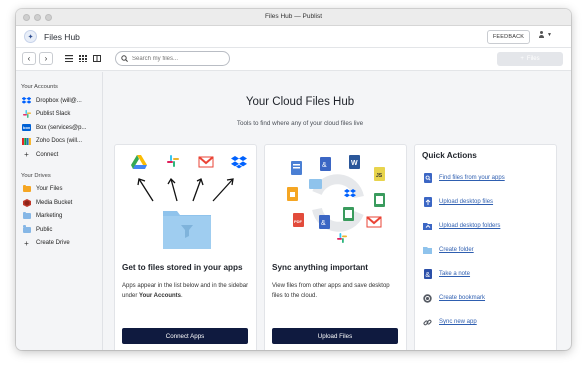  Describe the element at coordinates (26, 202) in the screenshot. I see `bucket-icon` at that location.